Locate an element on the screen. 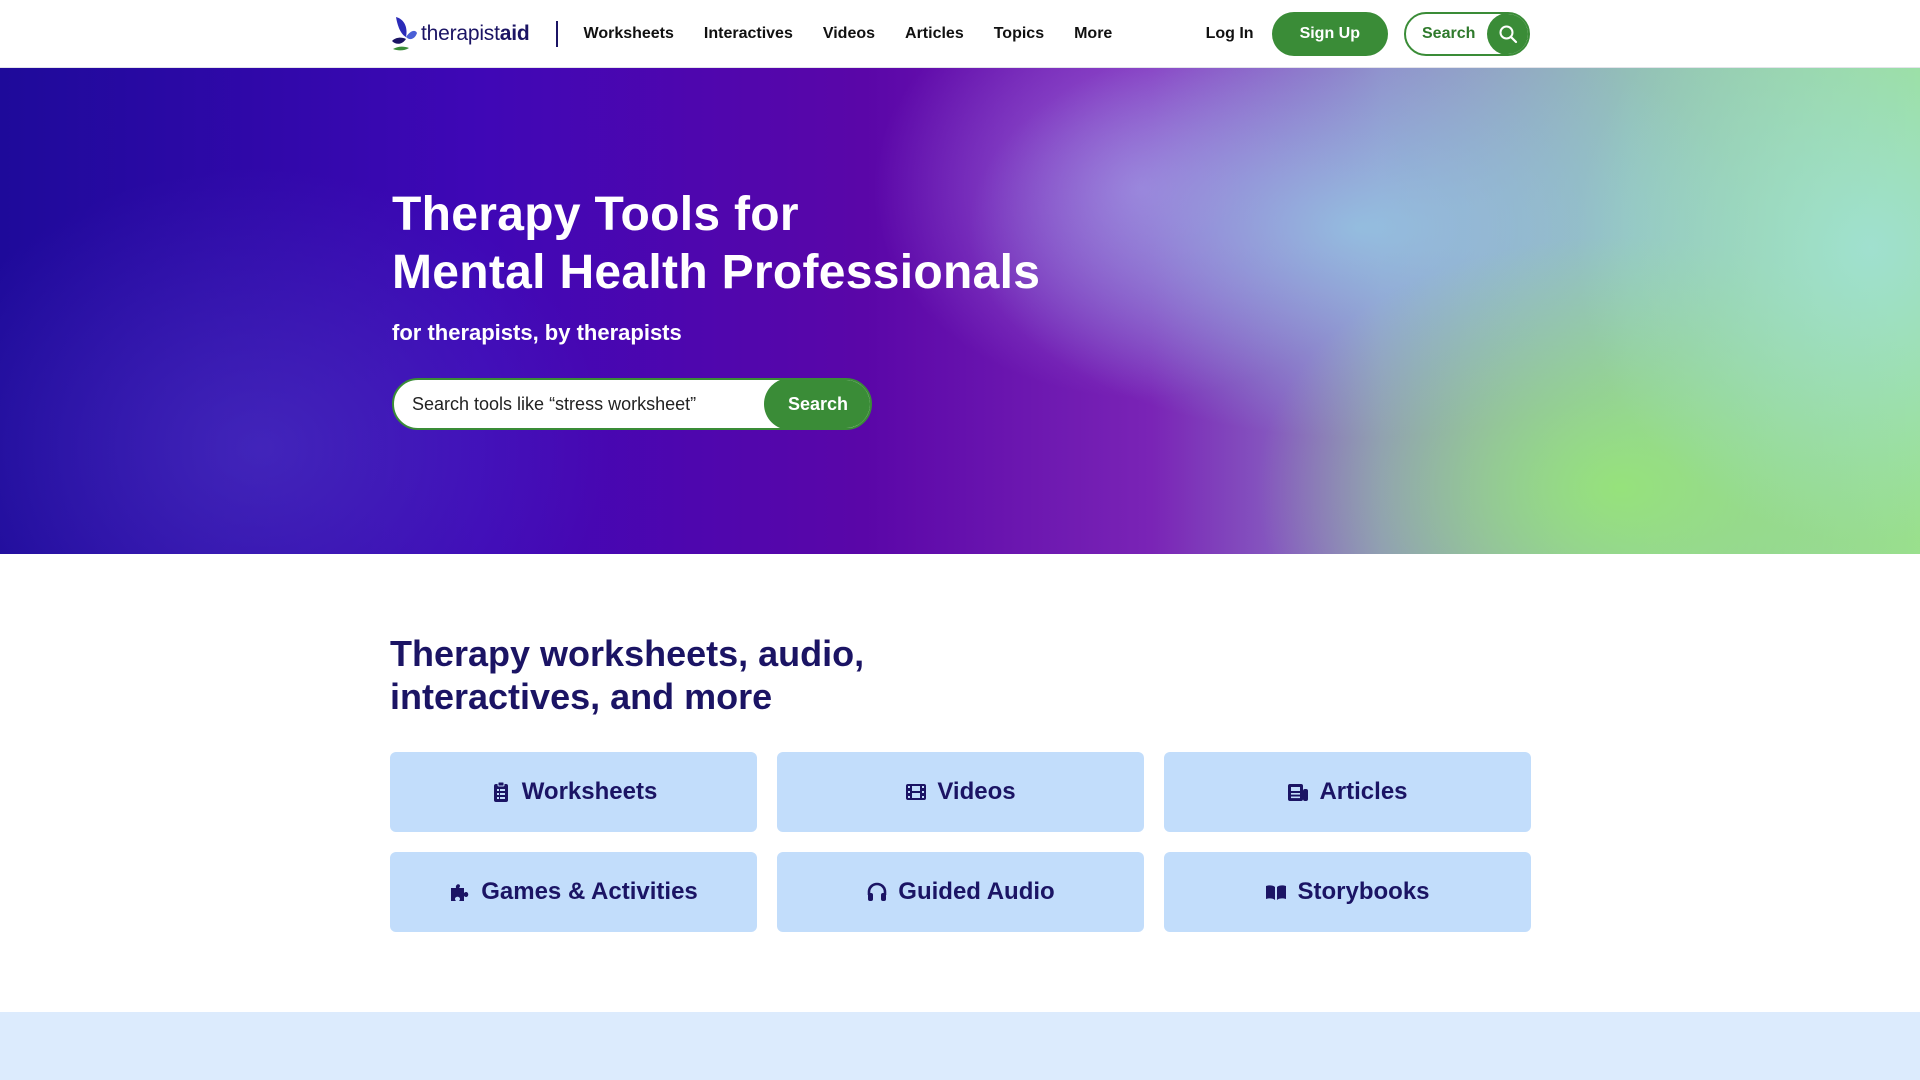 The height and width of the screenshot is (1080, 1920). header-search-button: Search is located at coordinates (1467, 34).